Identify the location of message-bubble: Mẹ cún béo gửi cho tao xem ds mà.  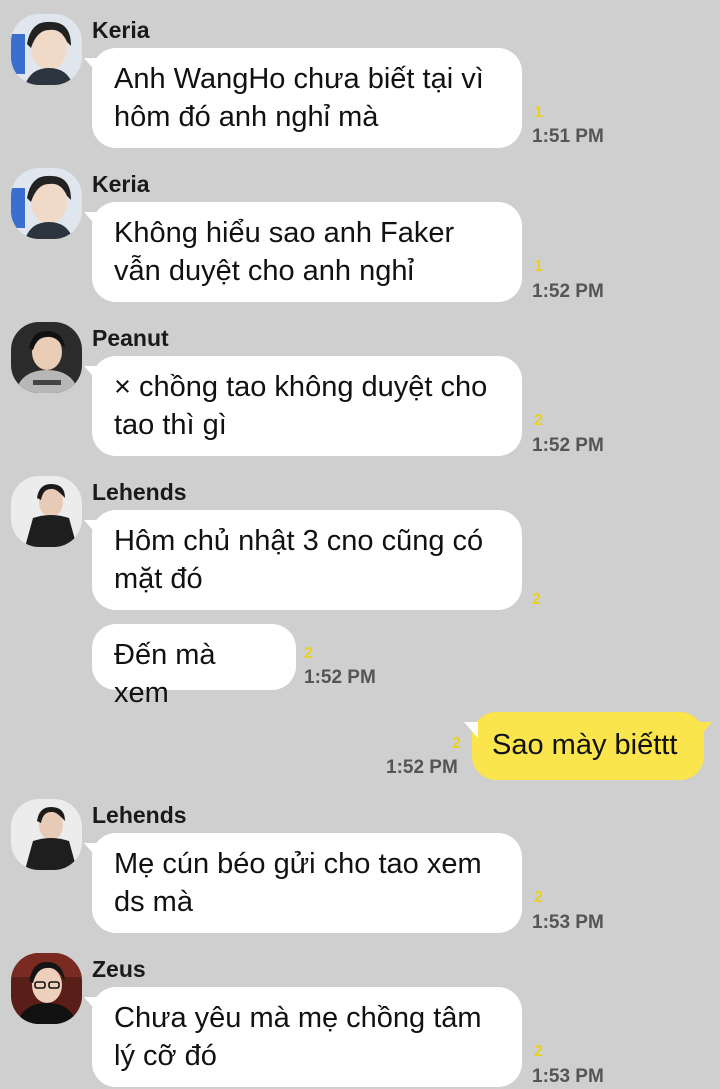
(303, 883).